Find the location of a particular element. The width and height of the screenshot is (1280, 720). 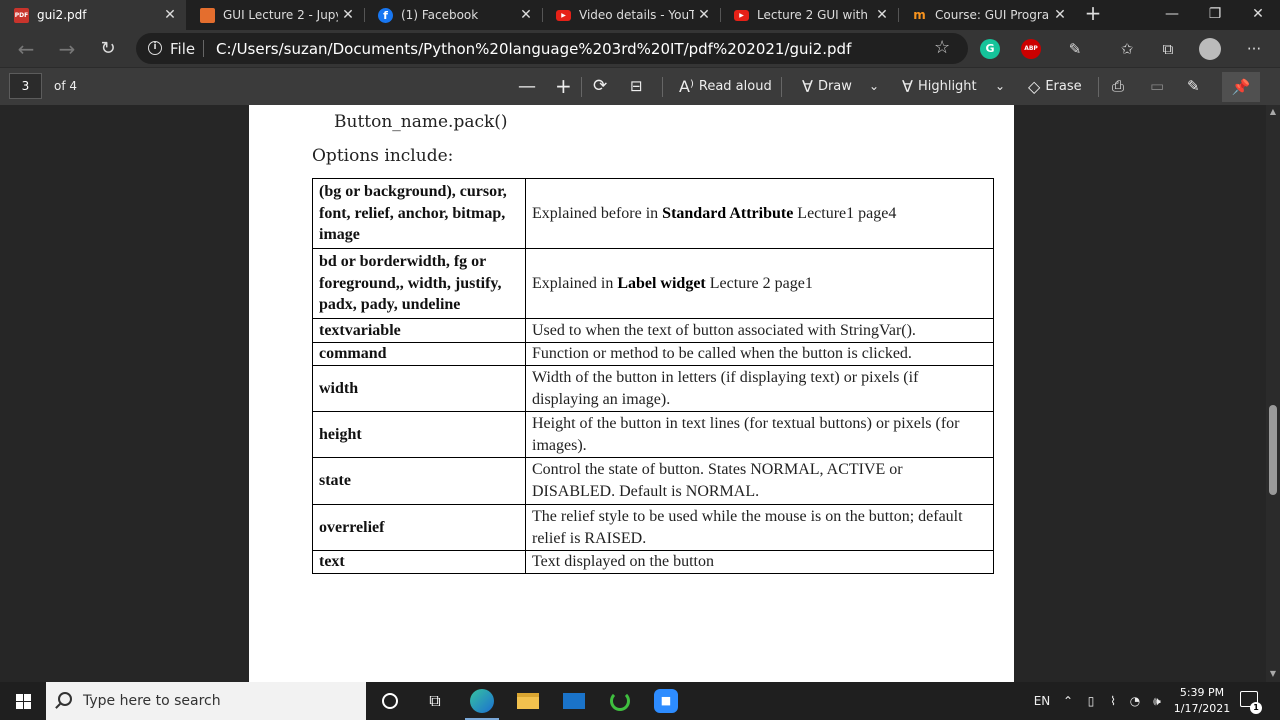

scroll-down-arrow-icon: ▼ is located at coordinates (1273, 673).